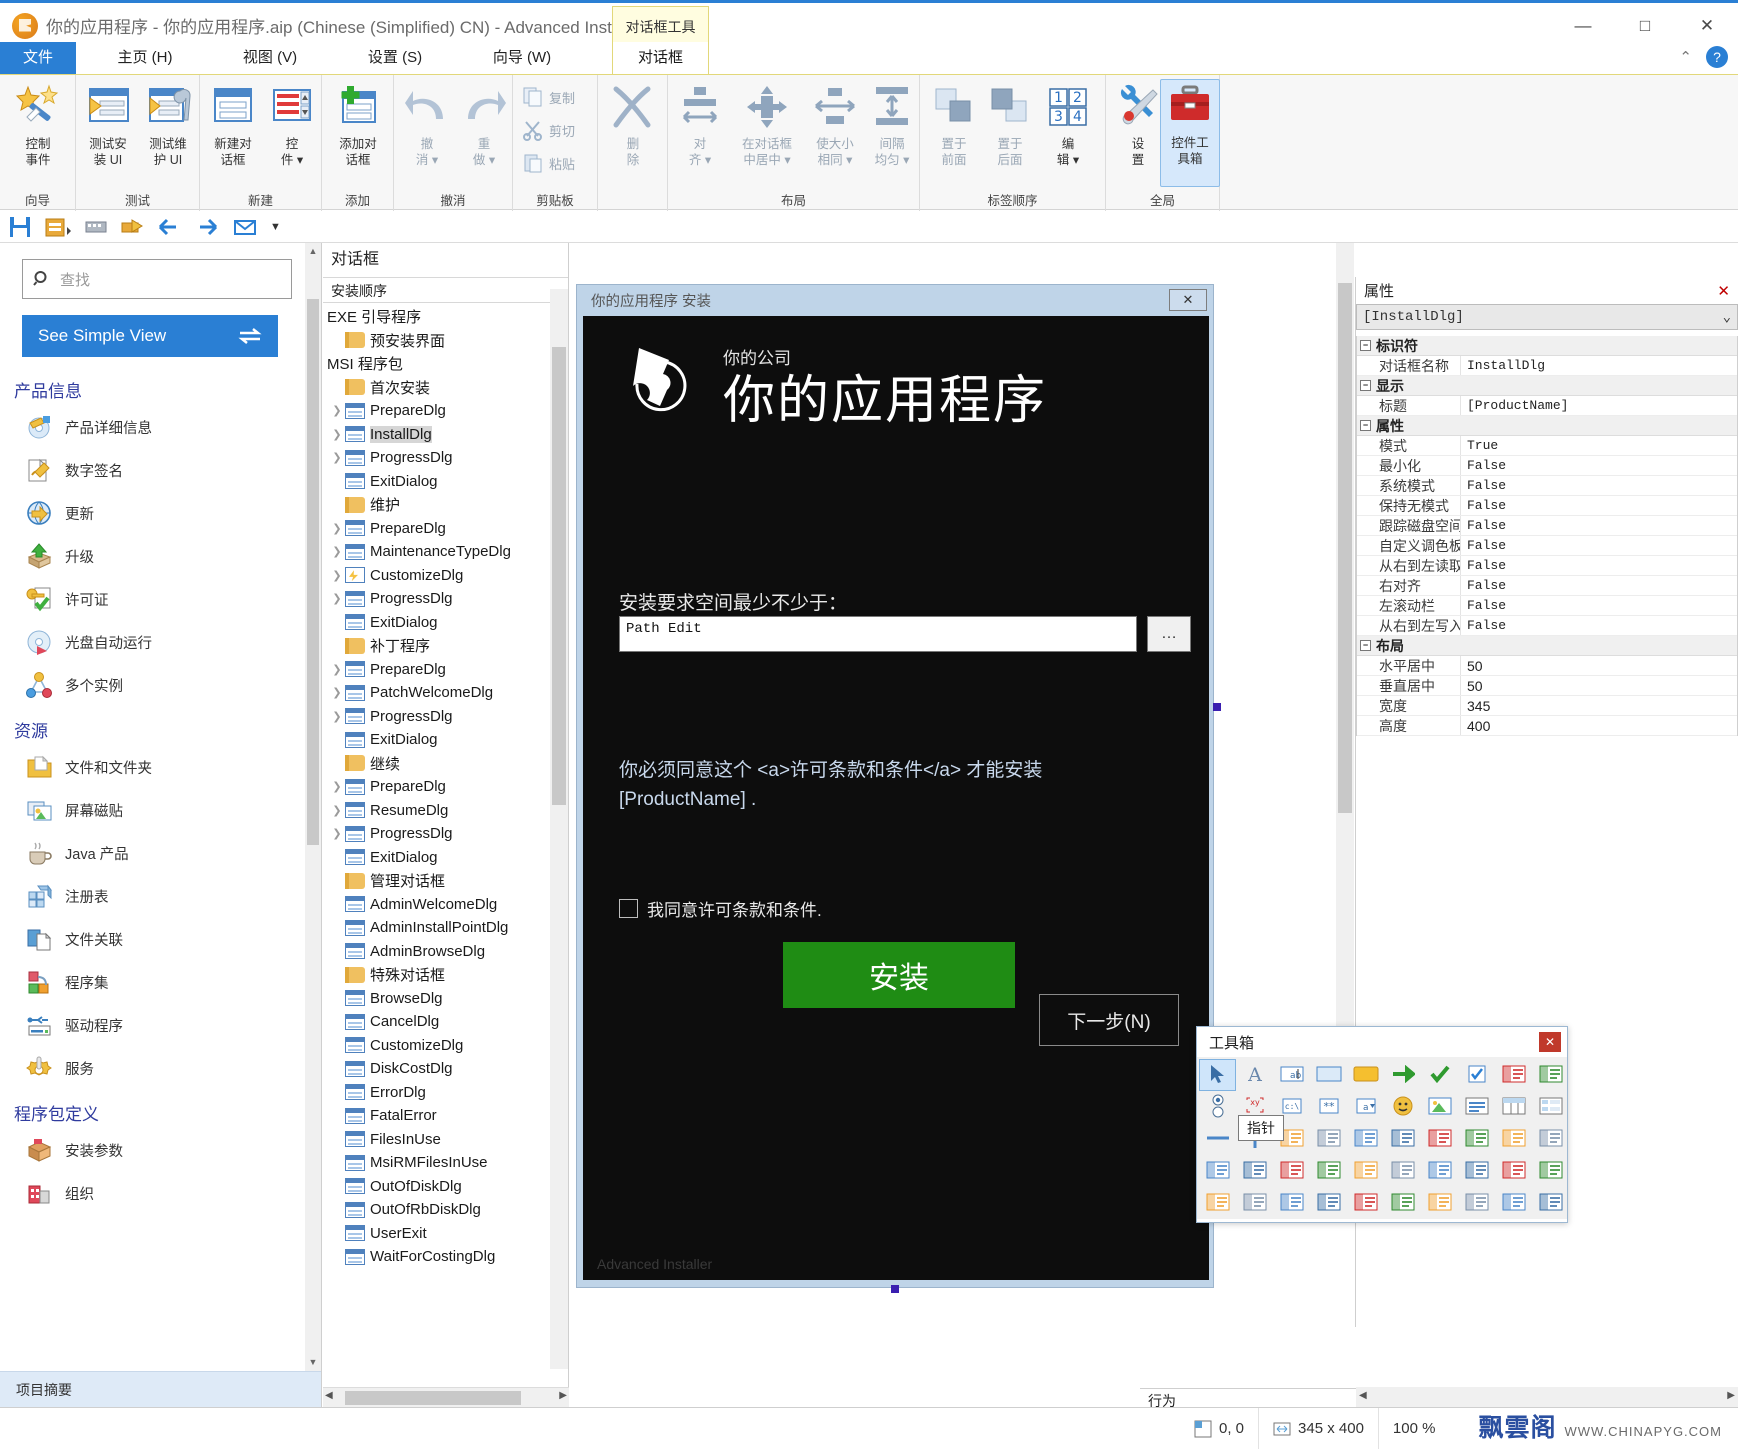 This screenshot has width=1738, height=1449. I want to click on save-all-icon, so click(58, 227).